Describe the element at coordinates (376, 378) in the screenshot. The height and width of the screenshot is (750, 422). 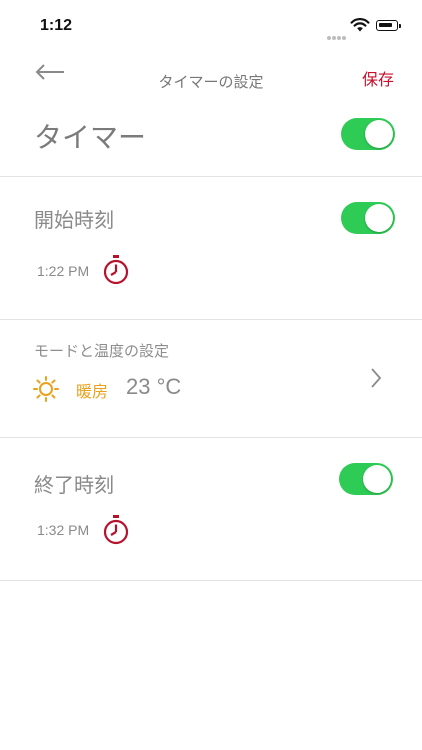
I see `chevron-right-icon` at that location.